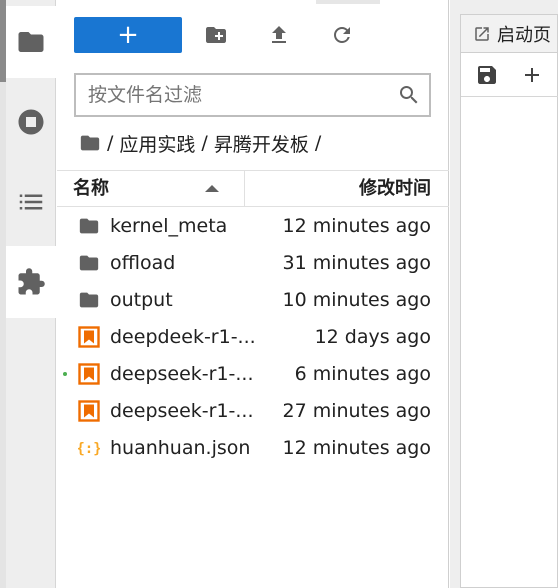 The width and height of the screenshot is (558, 588). What do you see at coordinates (169, 226) in the screenshot?
I see `file-name: kernel_meta` at bounding box center [169, 226].